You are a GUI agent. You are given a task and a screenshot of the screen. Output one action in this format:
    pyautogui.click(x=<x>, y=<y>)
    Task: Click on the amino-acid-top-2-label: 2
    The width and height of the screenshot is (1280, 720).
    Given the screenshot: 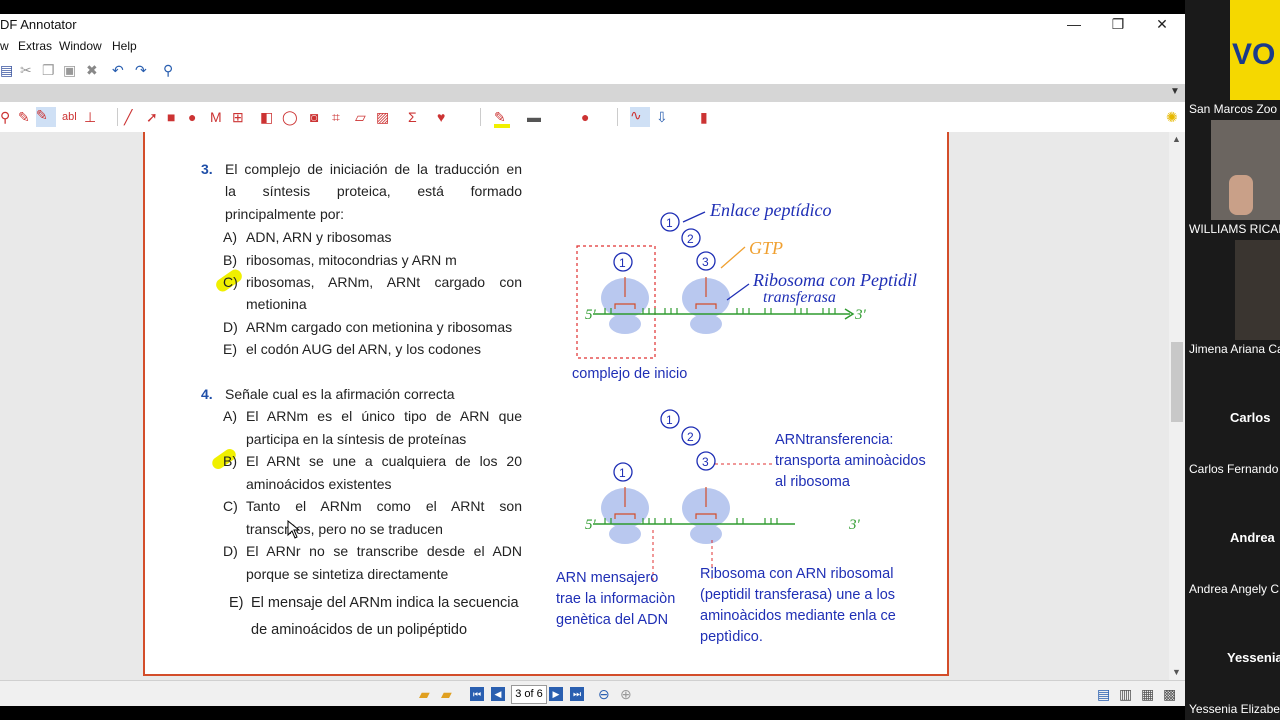 What is the action you would take?
    pyautogui.click(x=690, y=239)
    